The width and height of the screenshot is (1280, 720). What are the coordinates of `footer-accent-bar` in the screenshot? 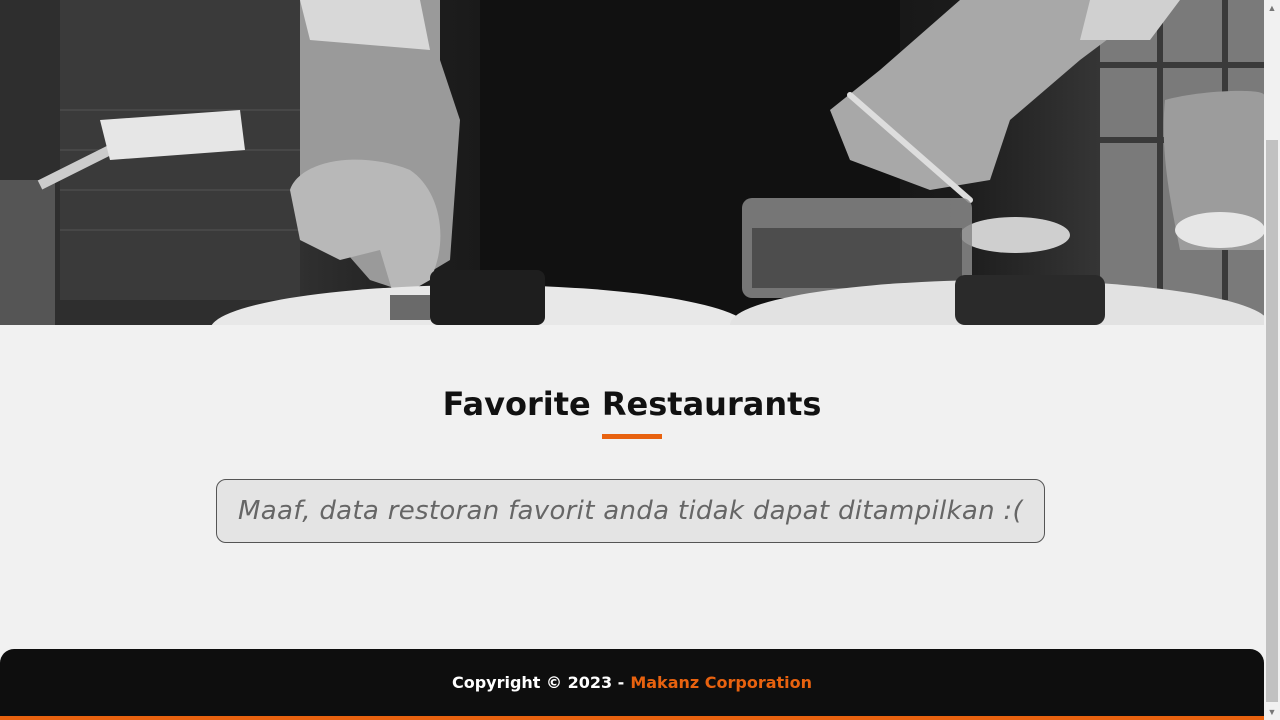 It's located at (632, 718).